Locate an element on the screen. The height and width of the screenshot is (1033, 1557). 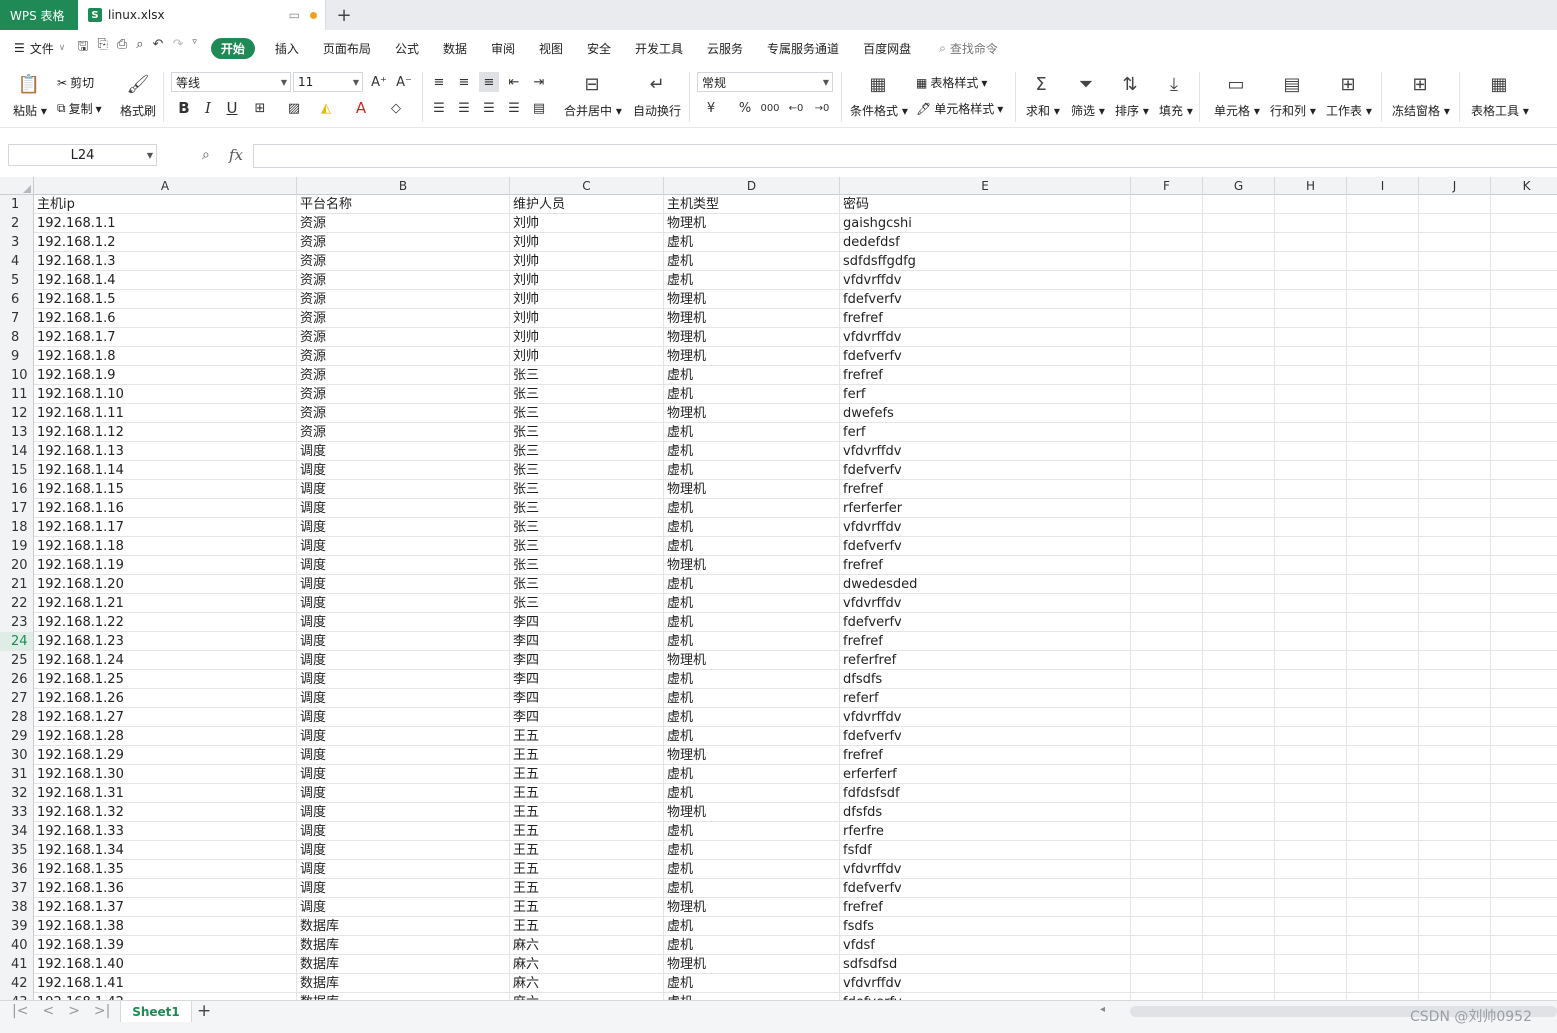
cell-D39: 虚机 is located at coordinates (752, 926).